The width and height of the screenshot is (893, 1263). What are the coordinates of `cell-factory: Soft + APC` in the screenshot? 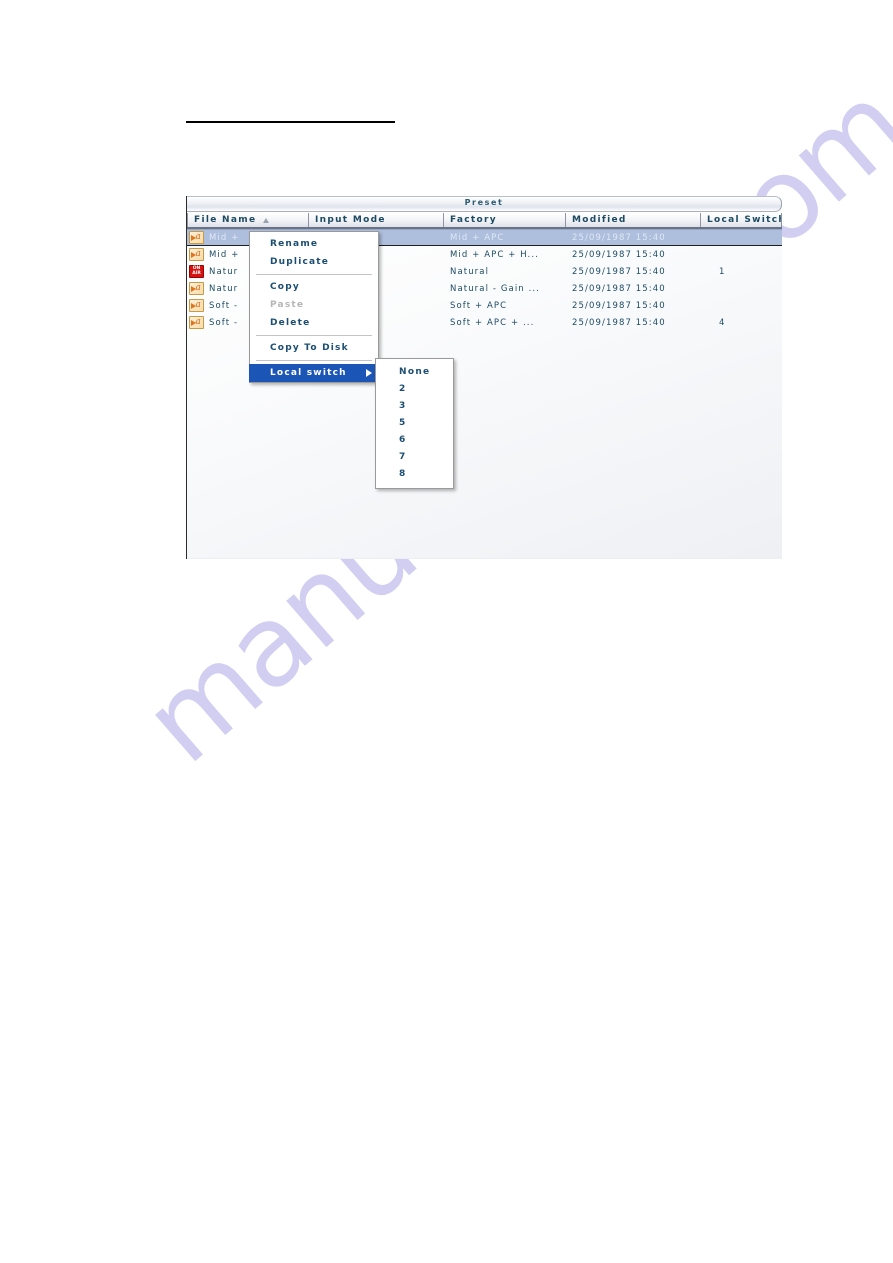 It's located at (505, 305).